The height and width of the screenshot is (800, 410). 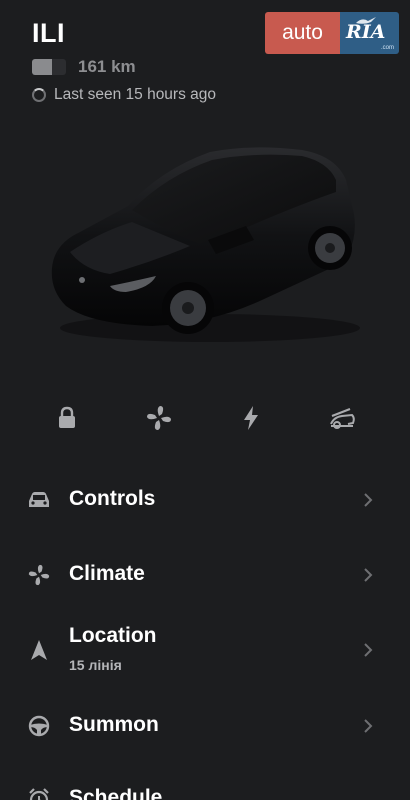 I want to click on battery-icon, so click(x=49, y=67).